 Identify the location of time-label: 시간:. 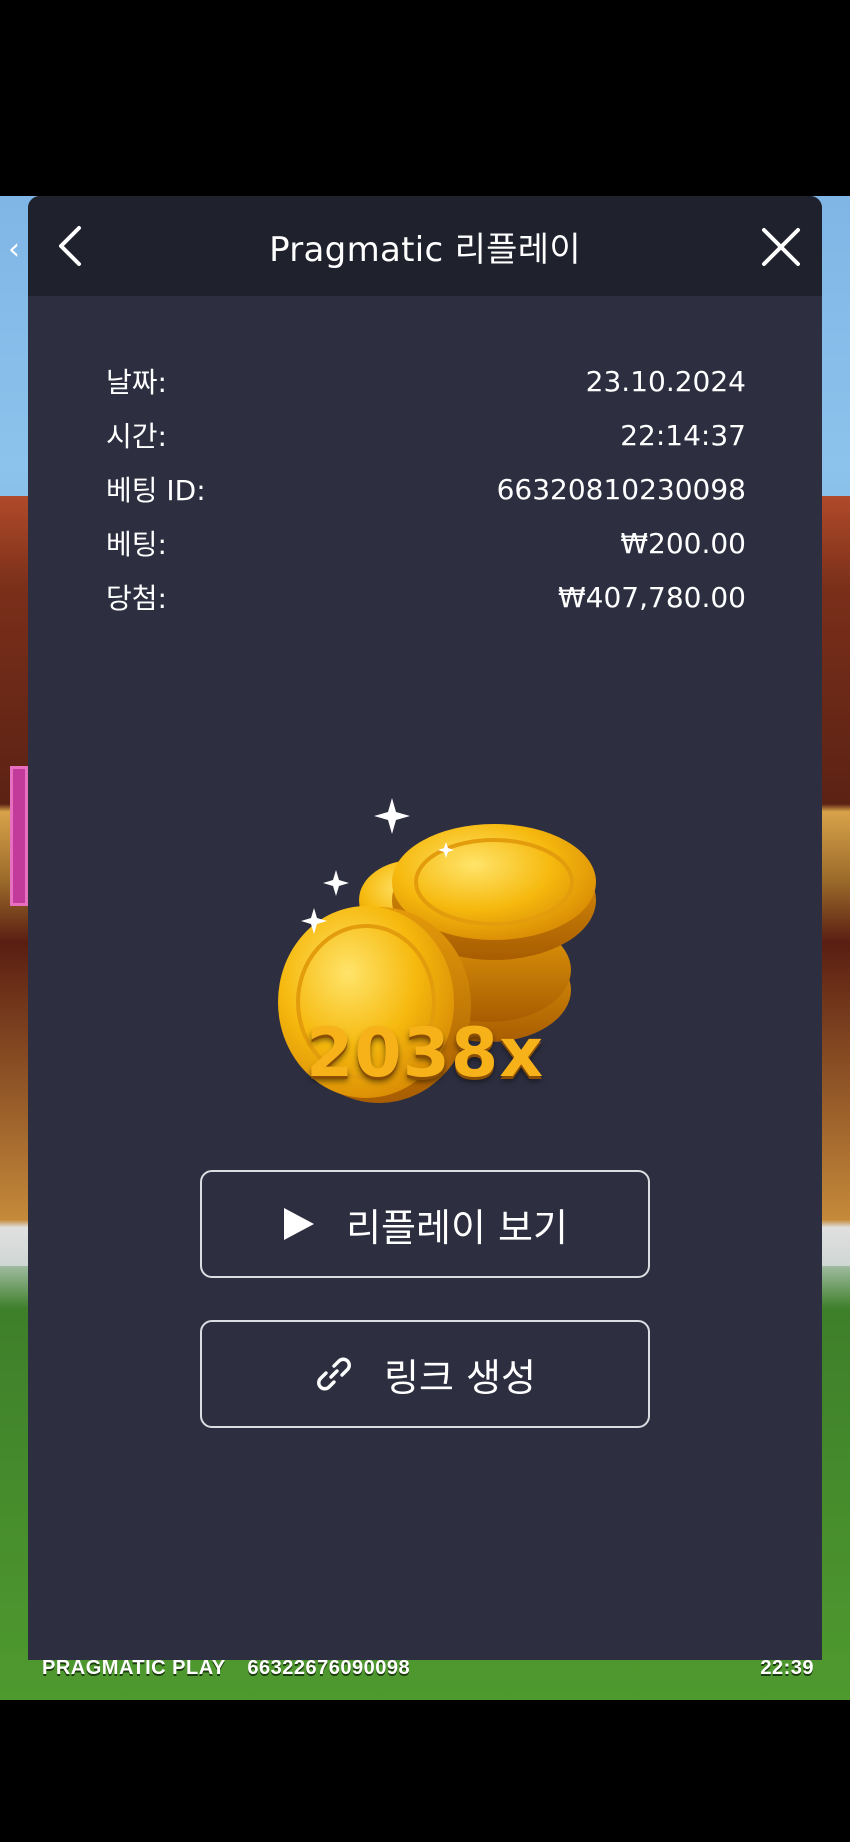
(136, 436).